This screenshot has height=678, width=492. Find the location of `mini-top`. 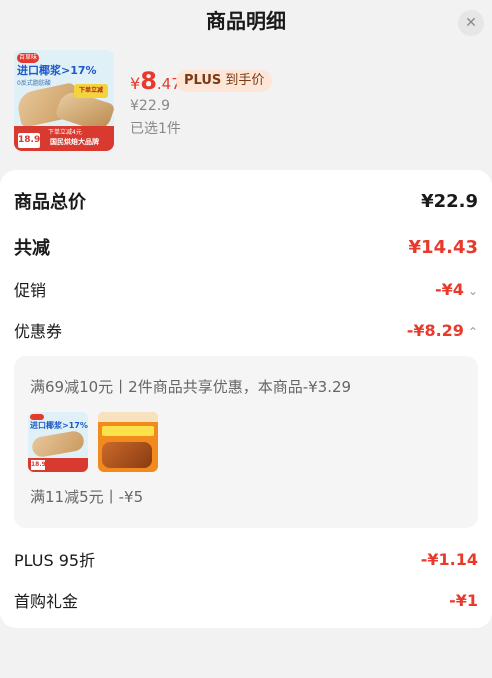

mini-top is located at coordinates (128, 417).